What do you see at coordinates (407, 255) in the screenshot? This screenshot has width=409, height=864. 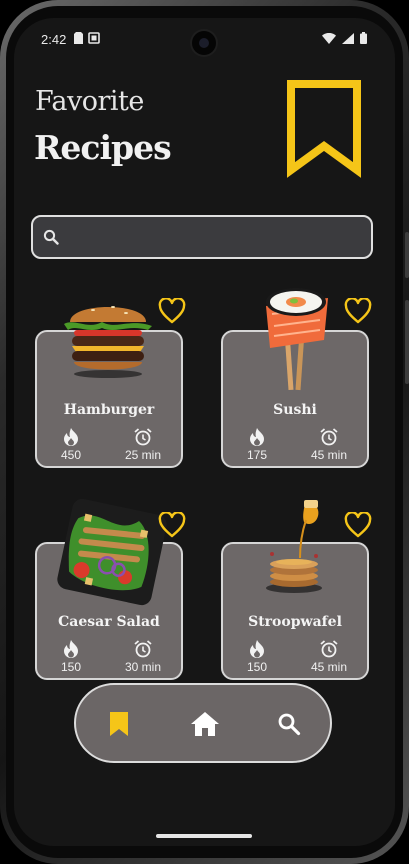 I see `volume-button` at bounding box center [407, 255].